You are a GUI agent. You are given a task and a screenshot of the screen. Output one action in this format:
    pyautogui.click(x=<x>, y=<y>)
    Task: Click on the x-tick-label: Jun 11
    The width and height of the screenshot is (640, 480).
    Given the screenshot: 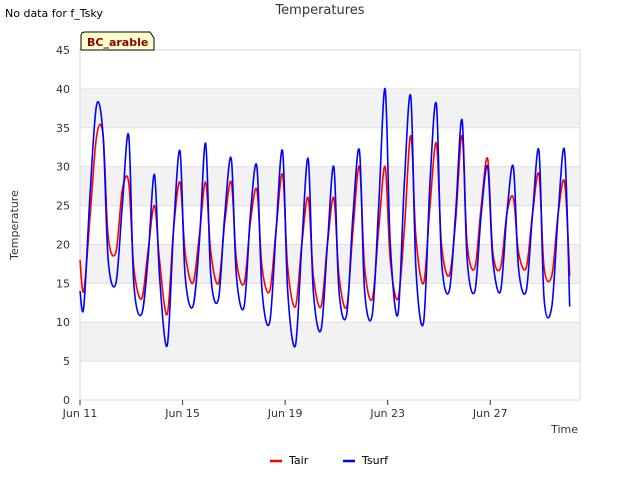 What is the action you would take?
    pyautogui.click(x=80, y=413)
    